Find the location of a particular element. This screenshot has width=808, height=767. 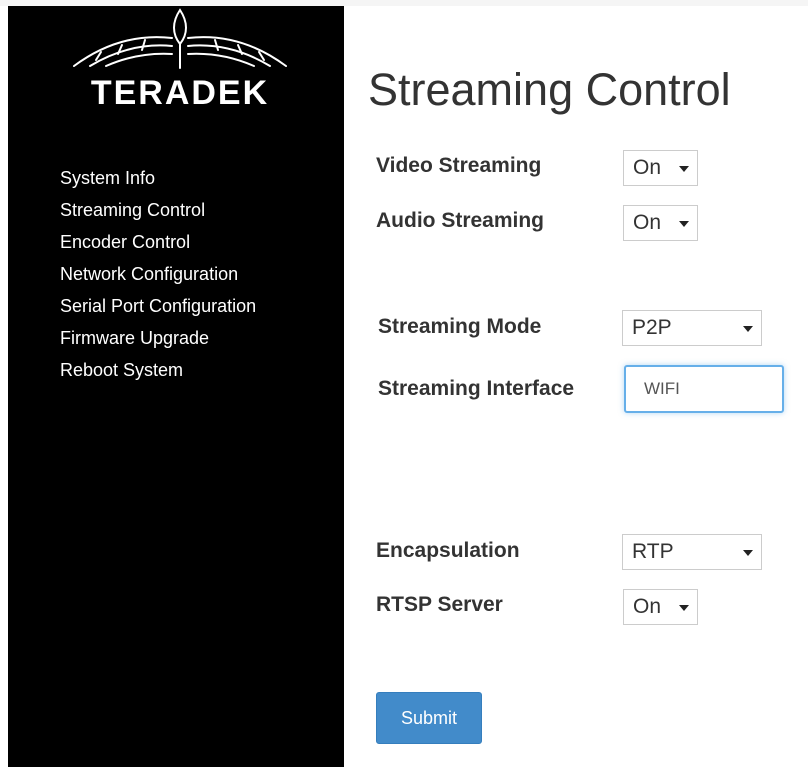

video-streaming-select: On is located at coordinates (660, 168).